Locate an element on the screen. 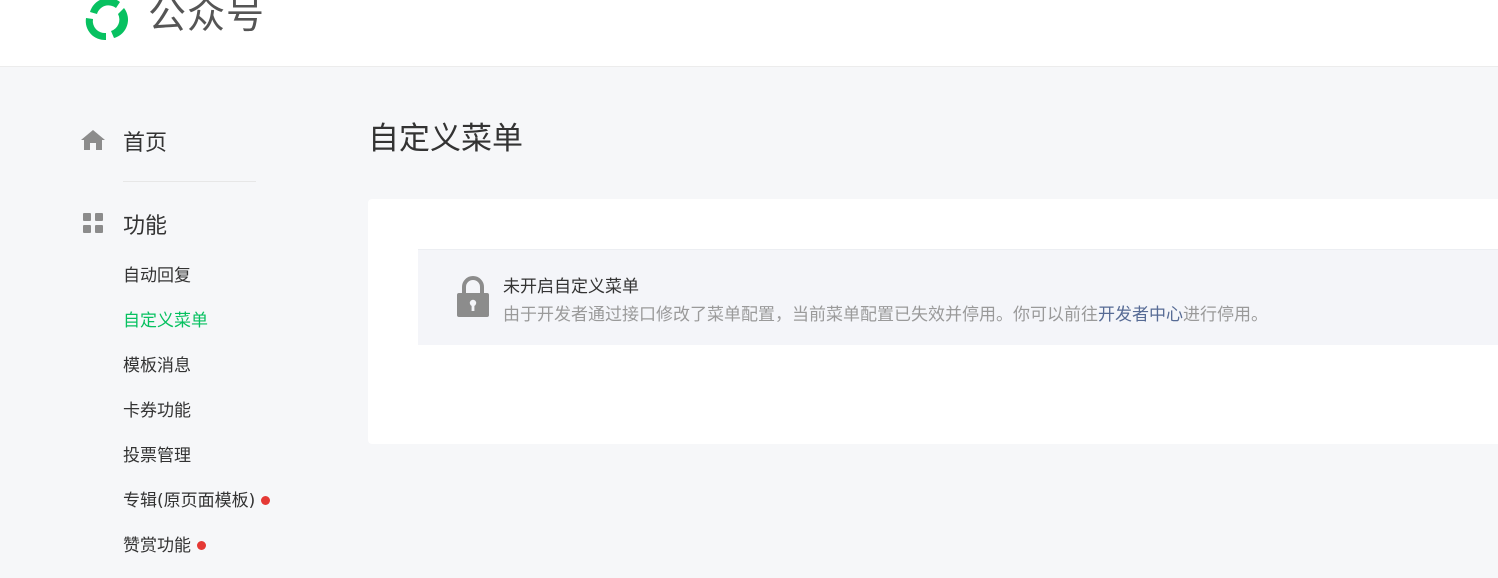 This screenshot has width=1498, height=578. sidebar-submenu: 自动回复 自定义菜单 模板消息 卡券功能 投票管理 专辑(原页面模板) 赞赏功能 is located at coordinates (197, 420).